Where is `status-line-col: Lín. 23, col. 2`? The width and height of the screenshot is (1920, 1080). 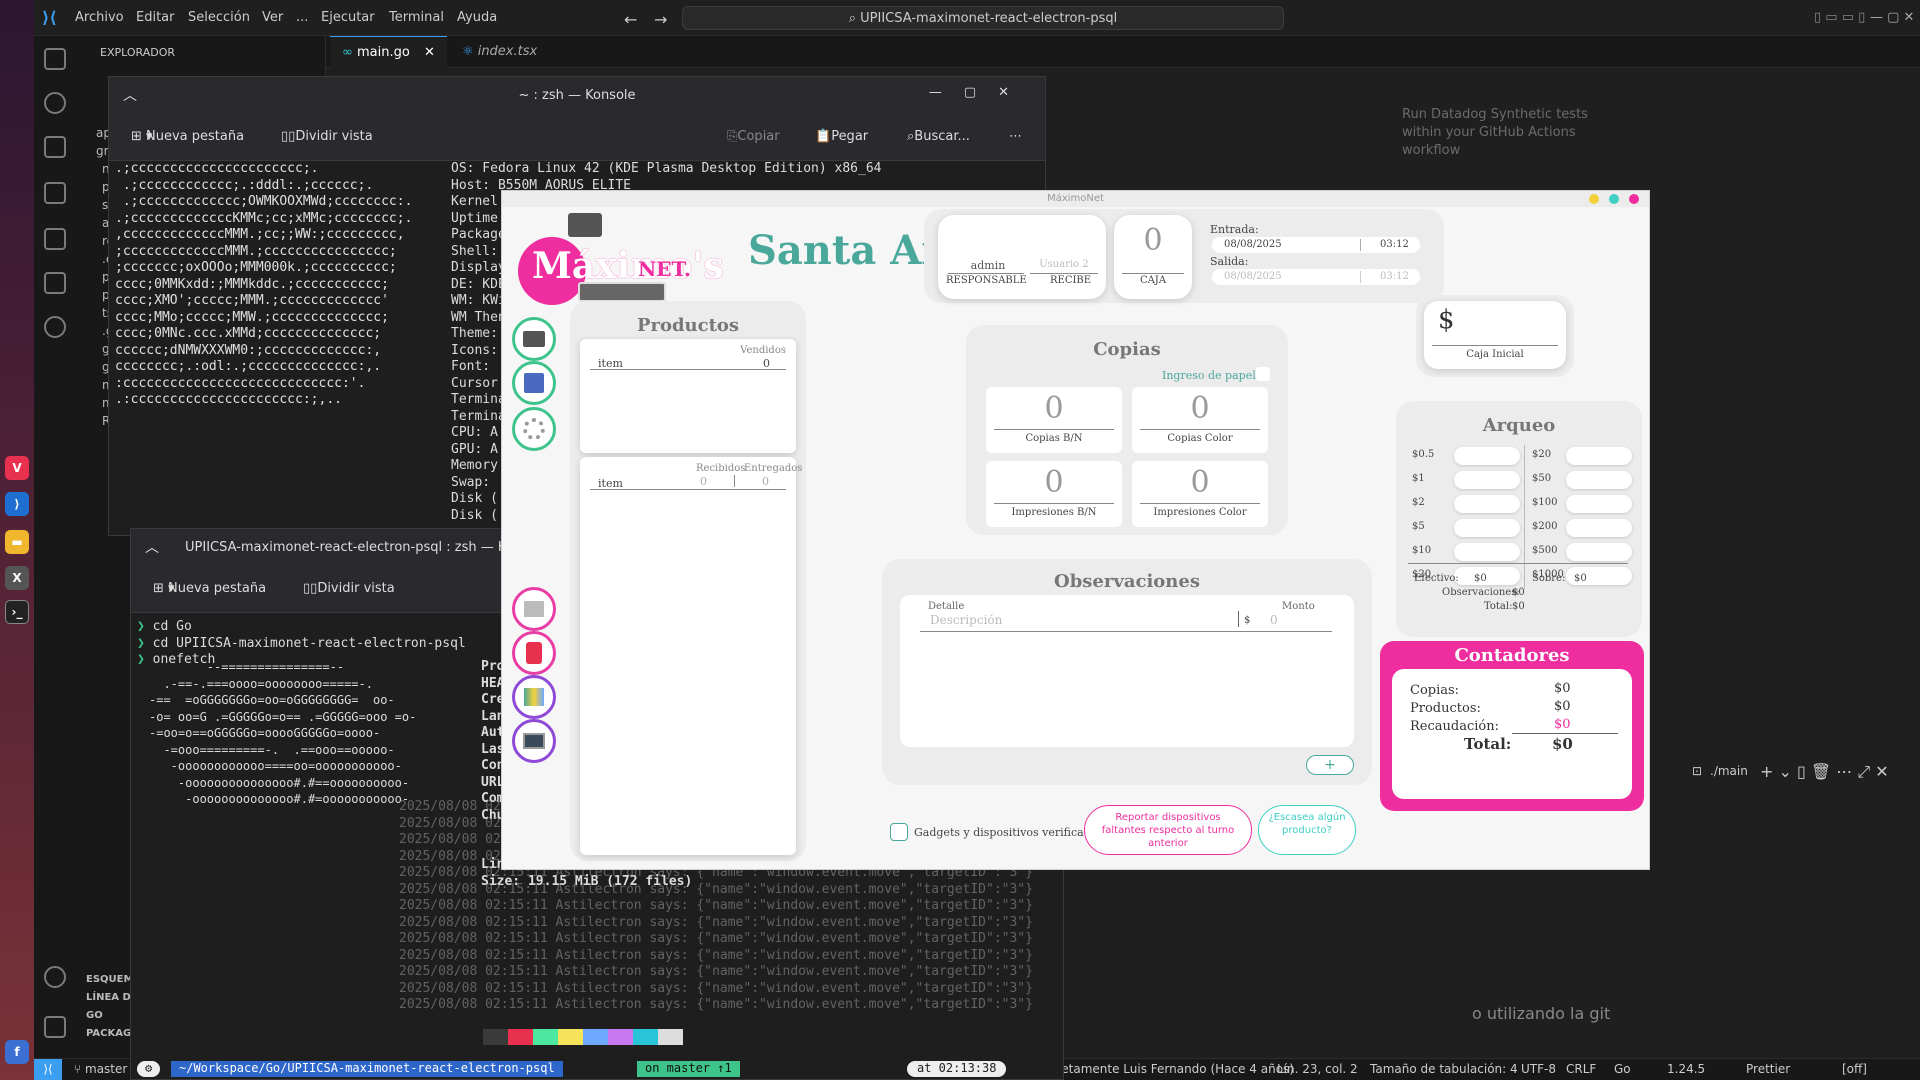 status-line-col: Lín. 23, col. 2 is located at coordinates (1317, 1069).